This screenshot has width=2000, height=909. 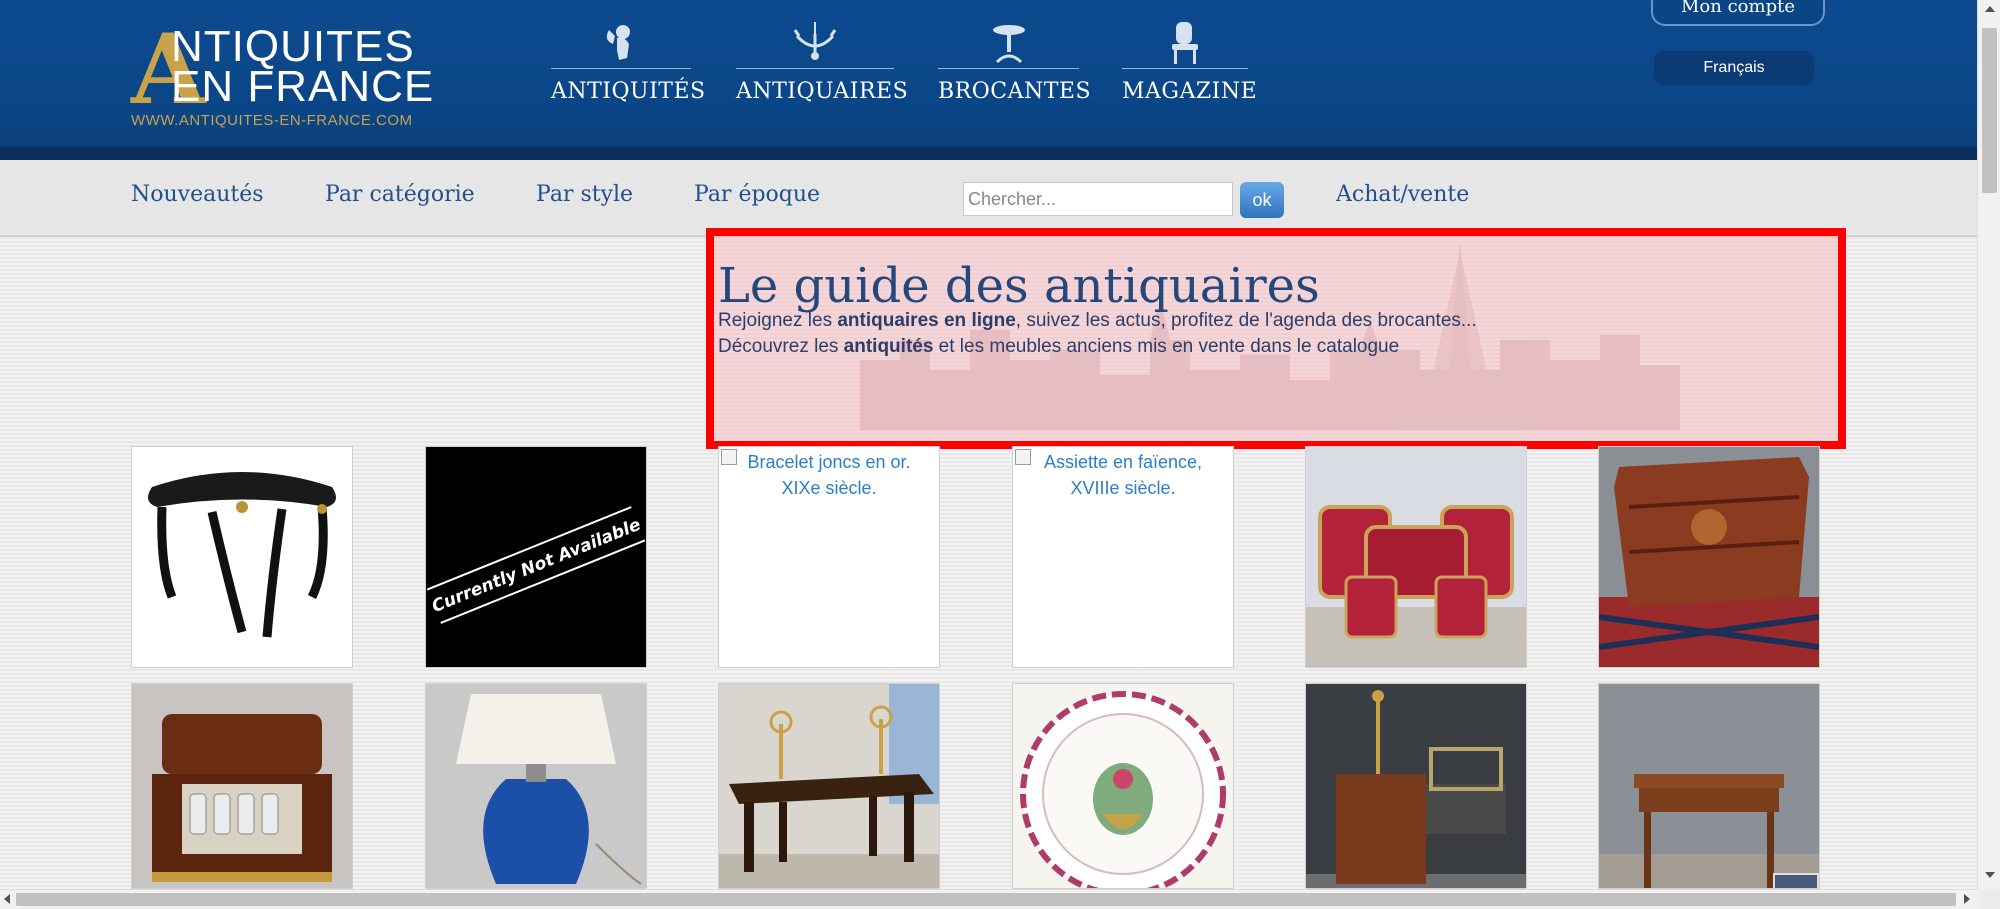 What do you see at coordinates (889, 346) in the screenshot?
I see `link-antiquites: antiquités` at bounding box center [889, 346].